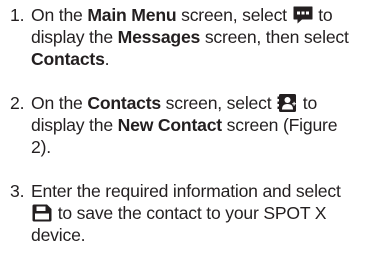  Describe the element at coordinates (17, 191) in the screenshot. I see `step-number: 3.` at that location.